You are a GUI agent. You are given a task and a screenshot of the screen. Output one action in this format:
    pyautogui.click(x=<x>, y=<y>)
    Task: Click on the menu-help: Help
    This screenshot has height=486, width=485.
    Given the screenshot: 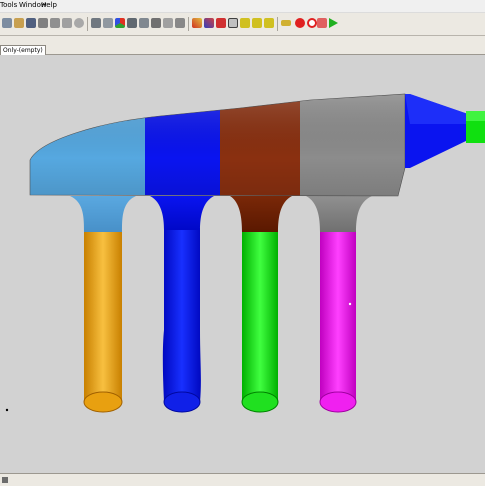 What is the action you would take?
    pyautogui.click(x=49, y=5)
    